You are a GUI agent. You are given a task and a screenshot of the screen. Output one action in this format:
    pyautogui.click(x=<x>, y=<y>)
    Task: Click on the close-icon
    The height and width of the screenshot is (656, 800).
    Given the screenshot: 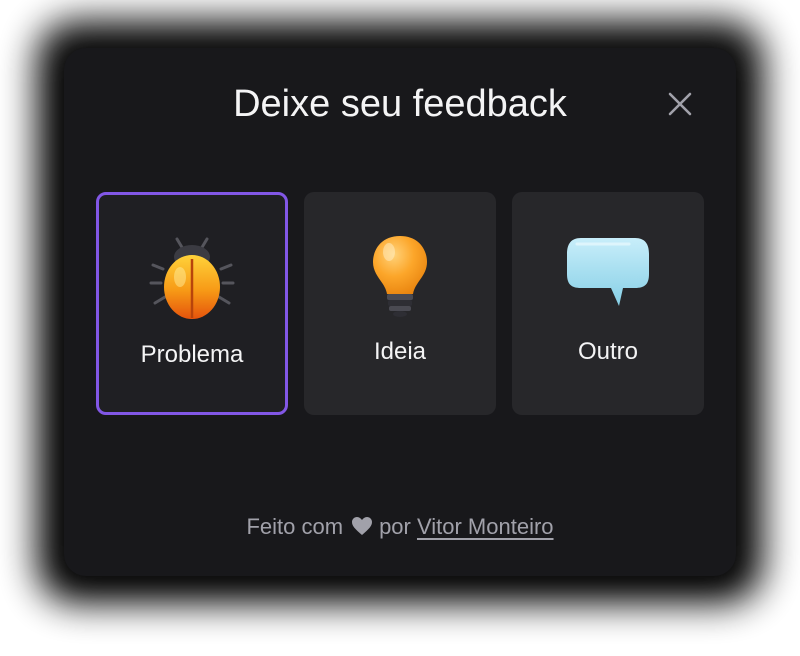 What is the action you would take?
    pyautogui.click(x=680, y=104)
    